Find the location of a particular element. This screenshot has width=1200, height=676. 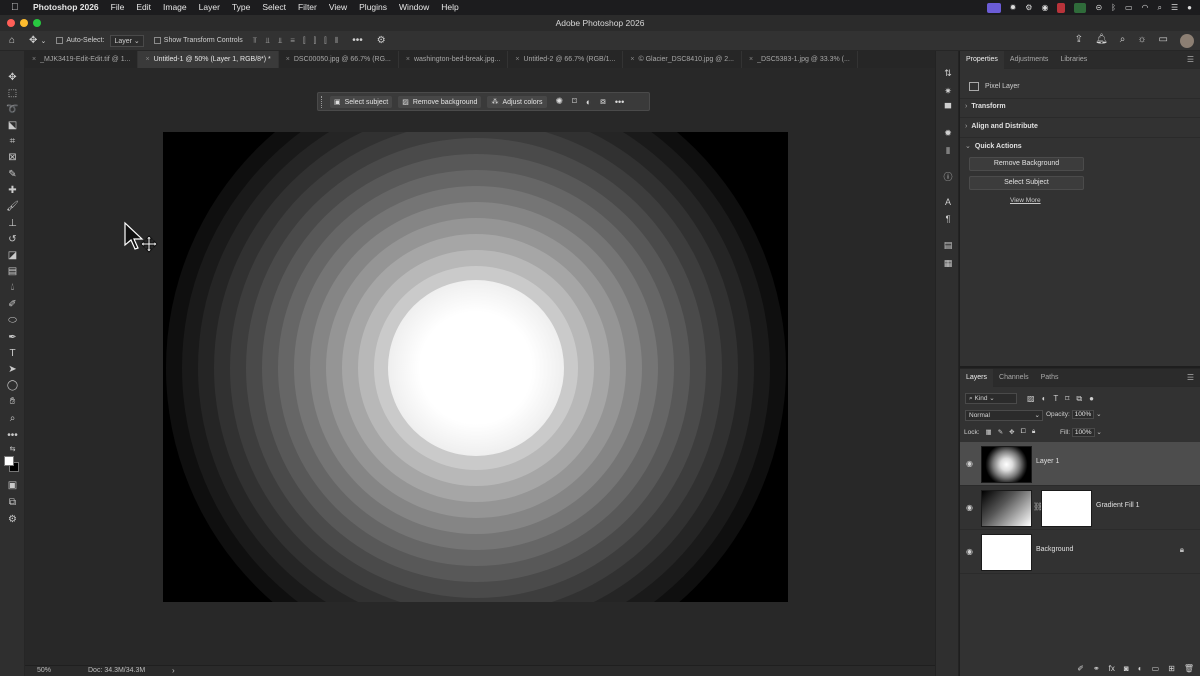

layer-row-layer-1: ◉ Layer 1 is located at coordinates (1080, 464).